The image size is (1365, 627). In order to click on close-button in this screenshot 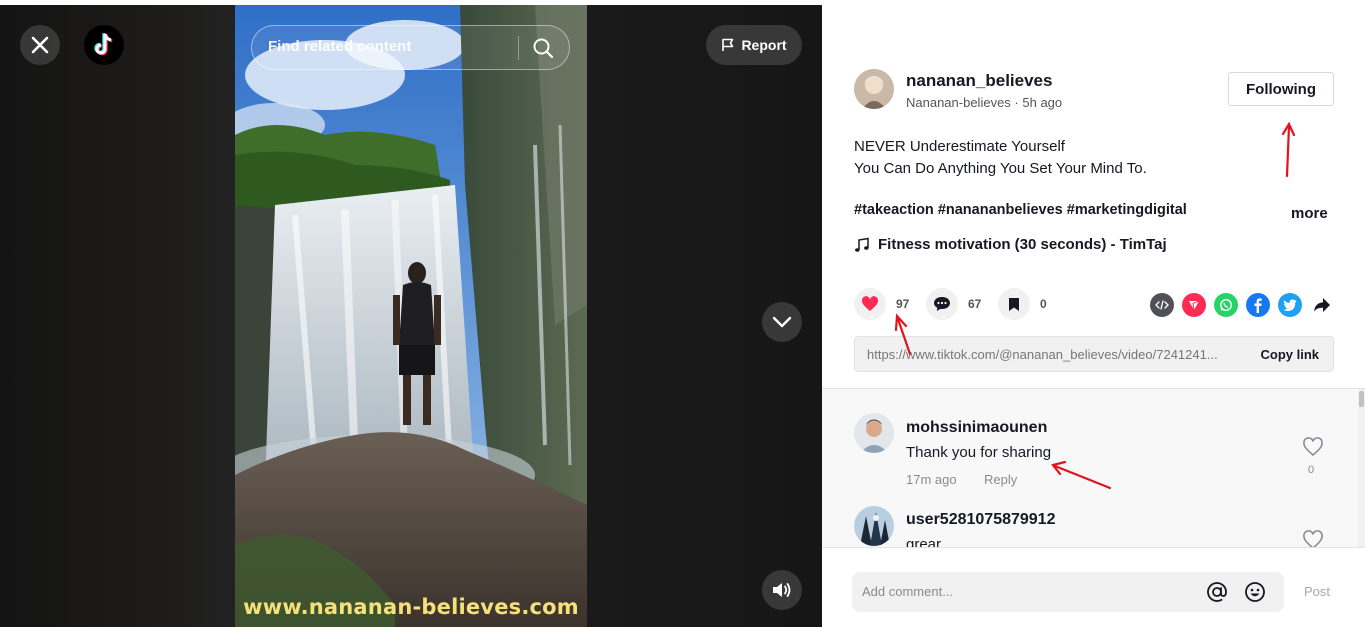, I will do `click(40, 45)`.